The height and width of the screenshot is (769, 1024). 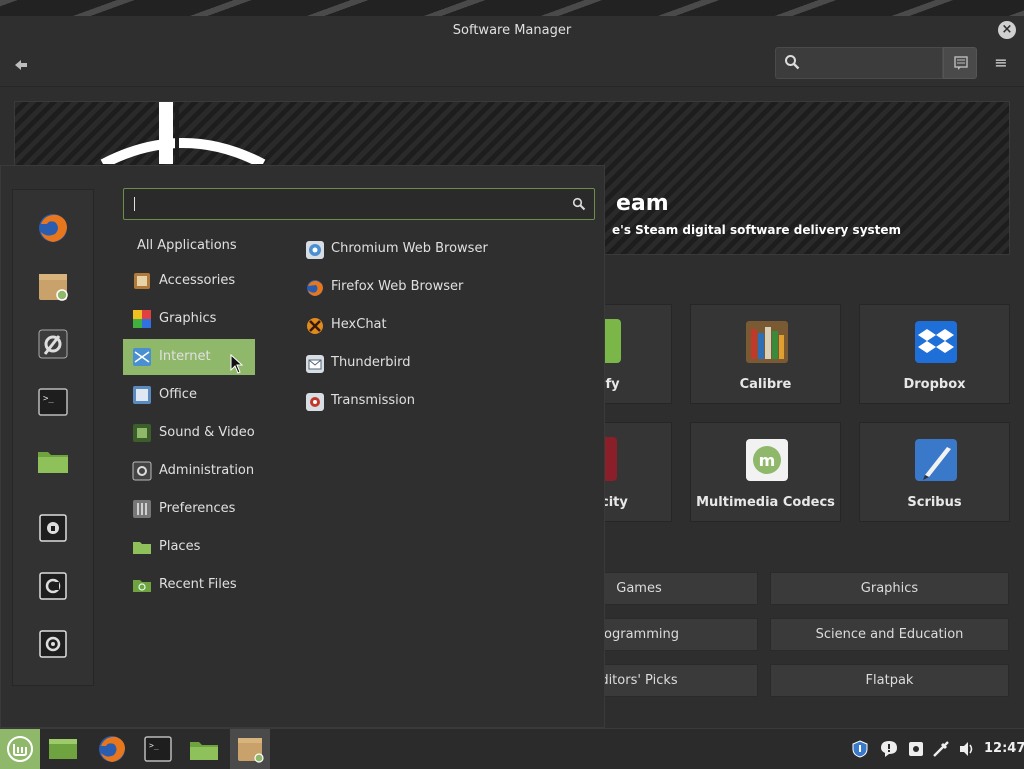 I want to click on menu-category-accessories: Accessories, so click(x=189, y=281).